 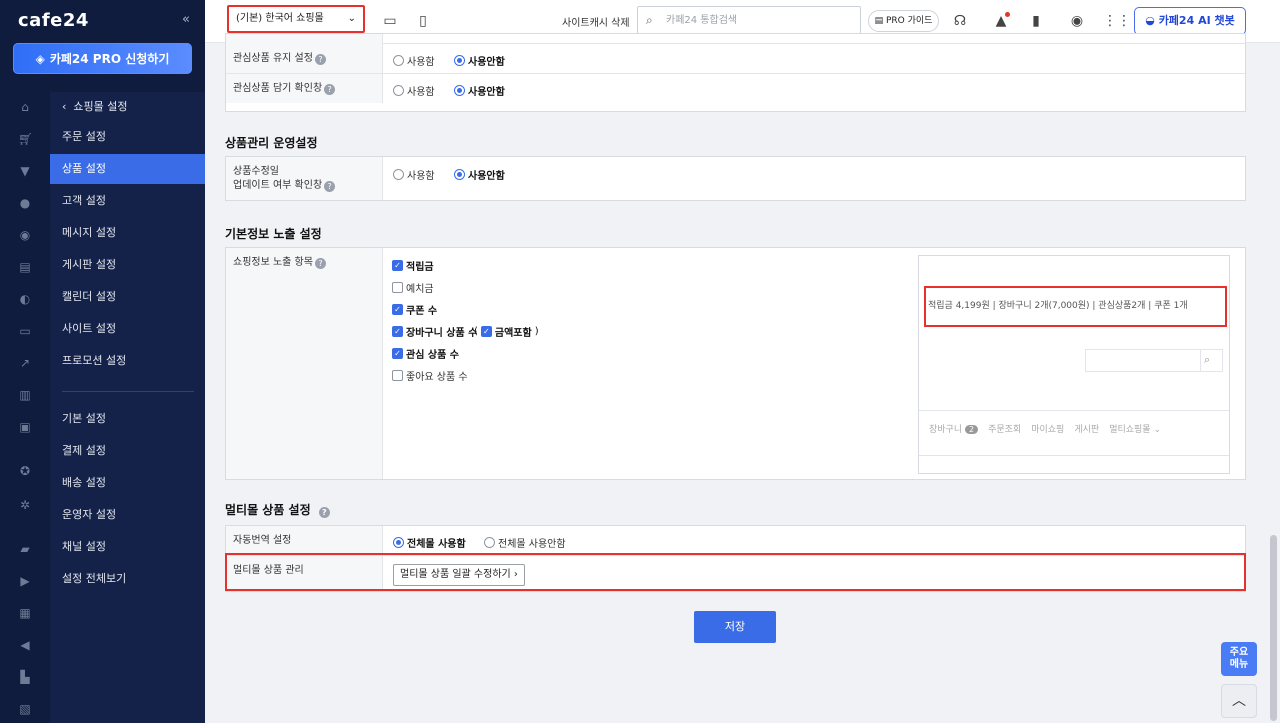 I want to click on box-icon: ▧, so click(x=25, y=709).